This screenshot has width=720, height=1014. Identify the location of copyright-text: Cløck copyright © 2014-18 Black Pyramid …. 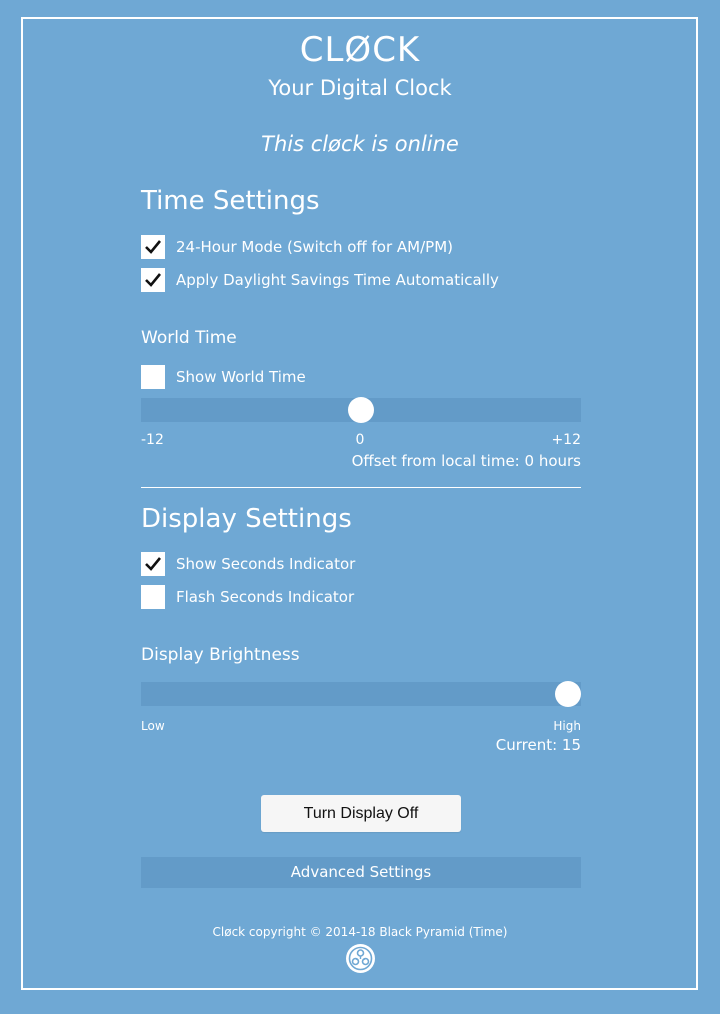
(360, 932).